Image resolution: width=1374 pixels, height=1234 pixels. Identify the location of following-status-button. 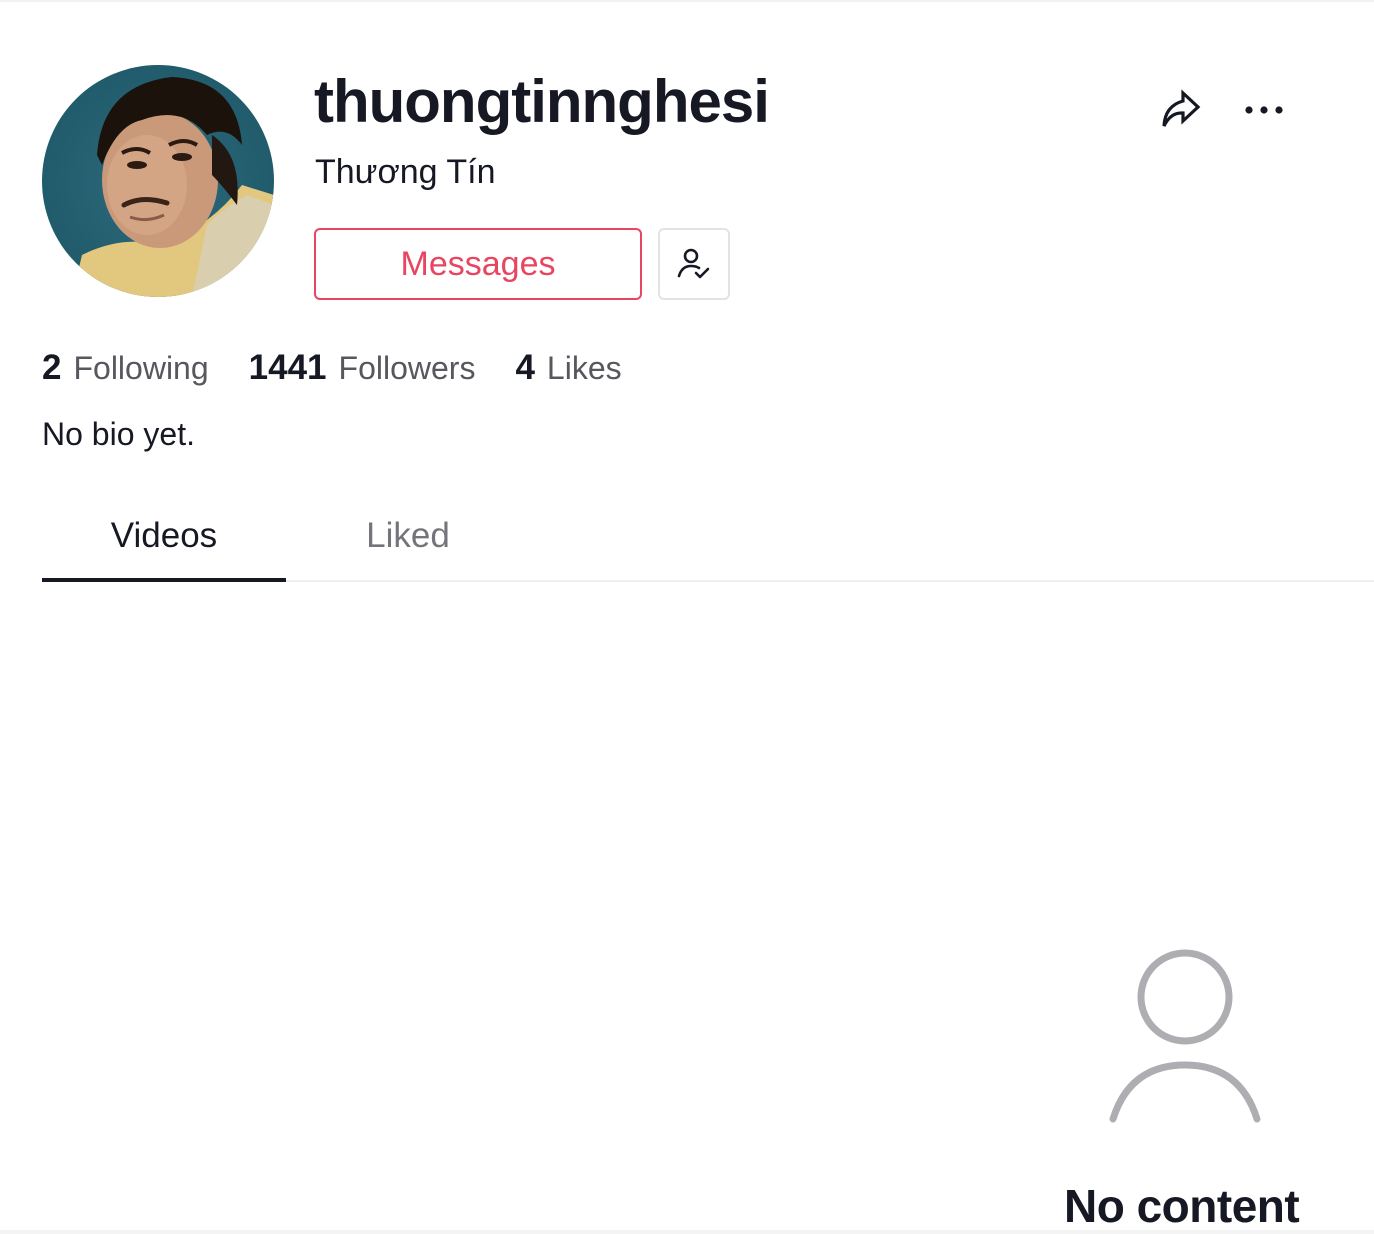
(694, 264).